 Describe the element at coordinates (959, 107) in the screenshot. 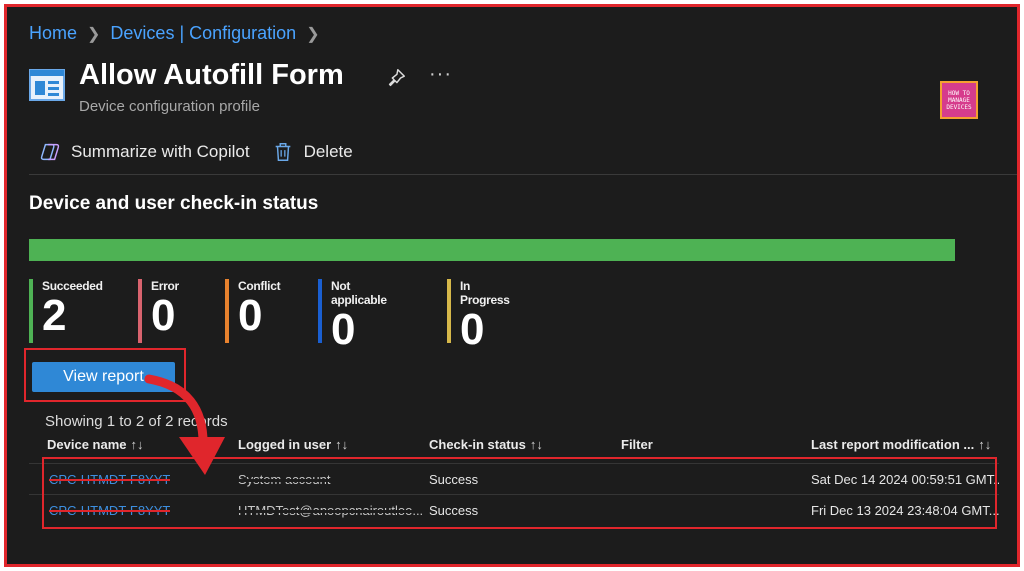

I see `logo-line: DEVICES` at that location.